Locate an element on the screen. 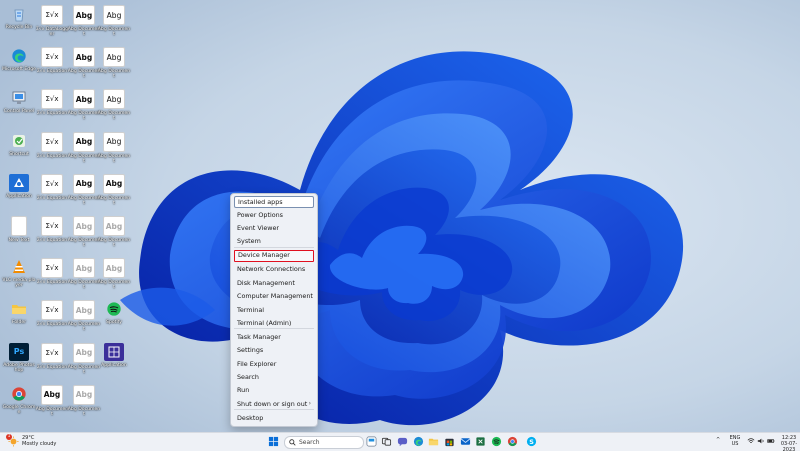  desktop-icon: VLC media player is located at coordinates (19, 276).